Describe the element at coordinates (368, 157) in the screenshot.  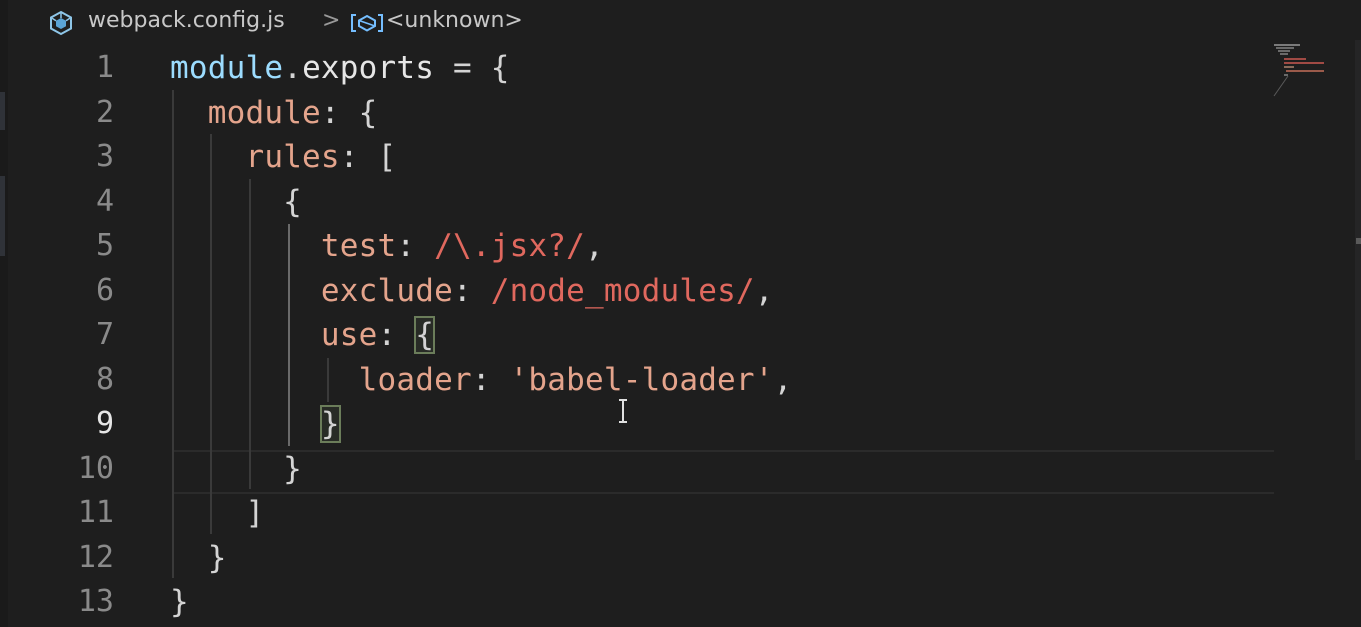
I see `code-token: : [` at that location.